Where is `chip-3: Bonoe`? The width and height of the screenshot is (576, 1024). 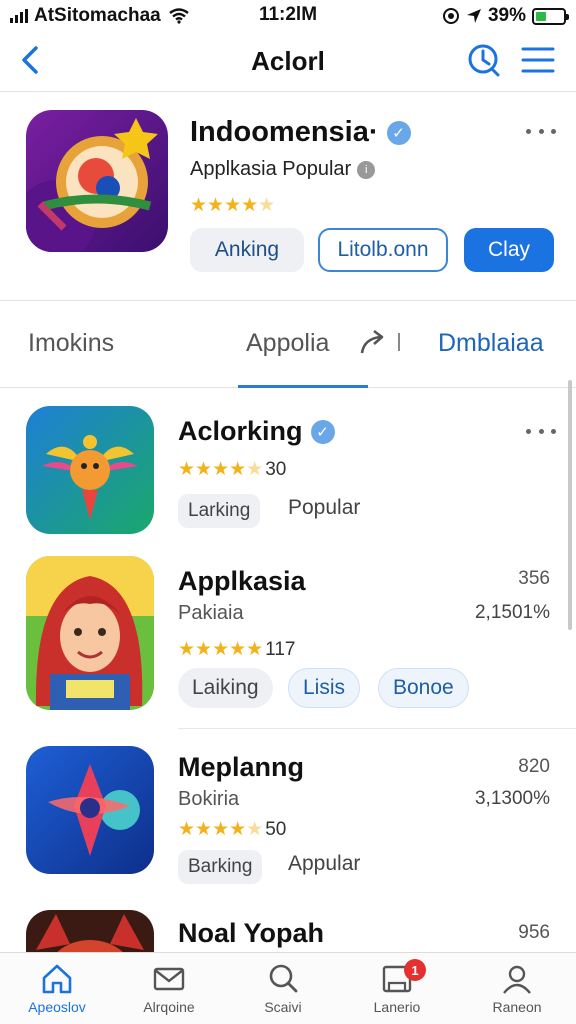
chip-3: Bonoe is located at coordinates (423, 688).